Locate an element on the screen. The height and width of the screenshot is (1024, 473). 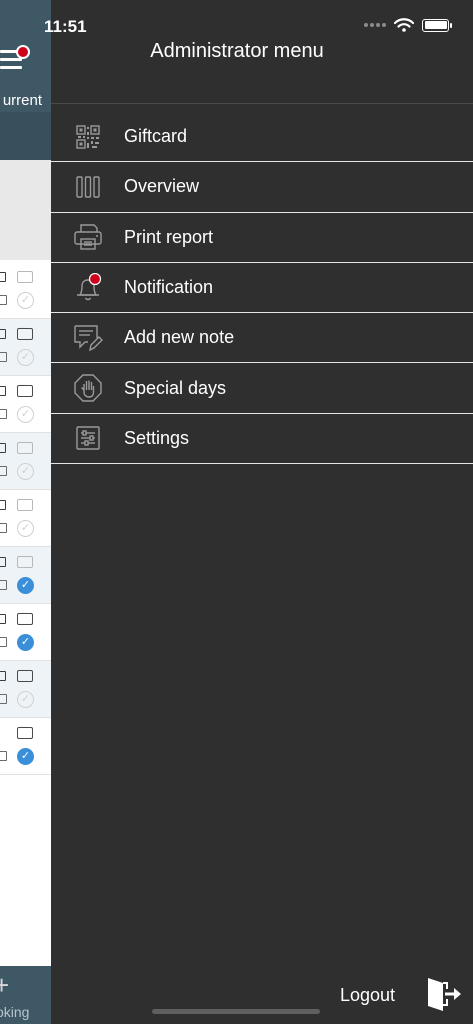
home-indicator is located at coordinates (236, 1011).